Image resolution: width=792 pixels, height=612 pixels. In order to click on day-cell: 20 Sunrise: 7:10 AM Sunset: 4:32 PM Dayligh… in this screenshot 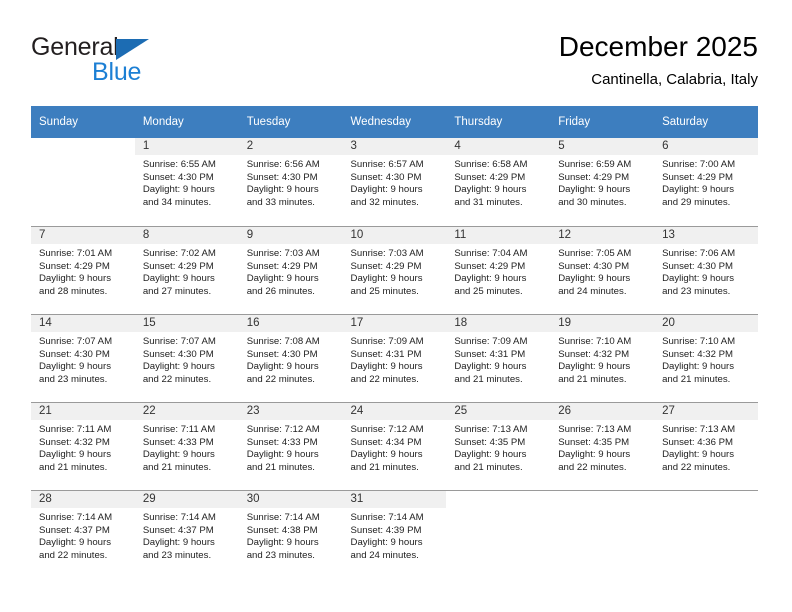, I will do `click(706, 358)`.